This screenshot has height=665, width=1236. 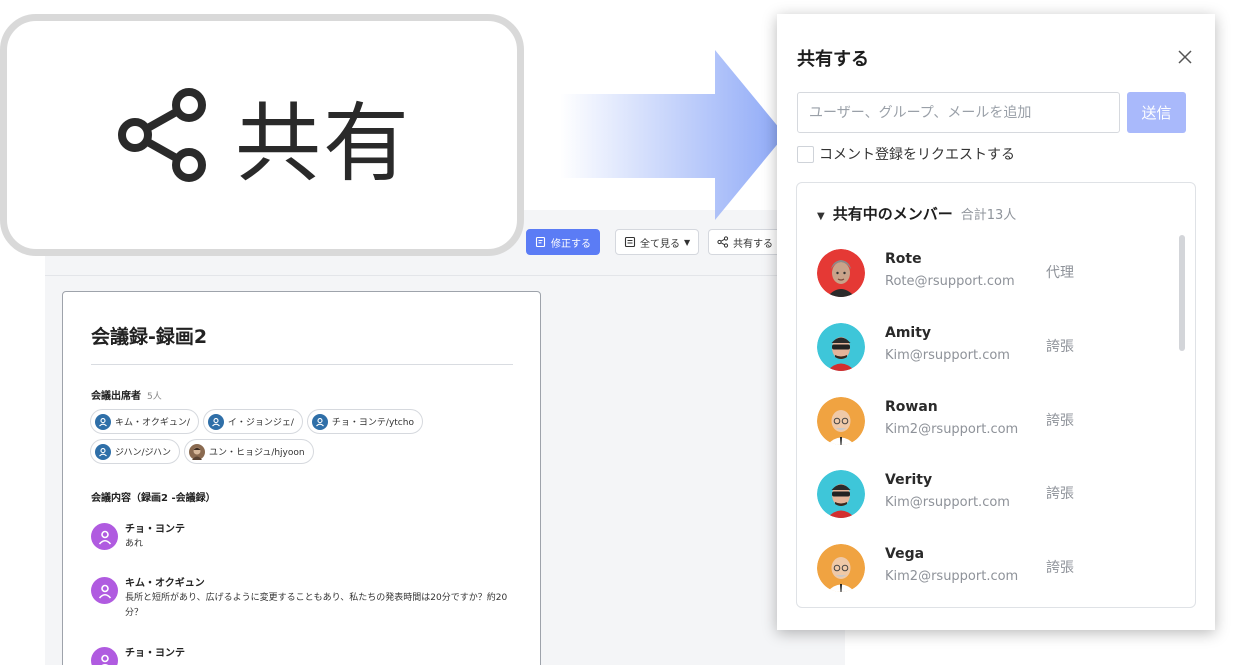 What do you see at coordinates (154, 397) in the screenshot?
I see `attendees-count: 5人` at bounding box center [154, 397].